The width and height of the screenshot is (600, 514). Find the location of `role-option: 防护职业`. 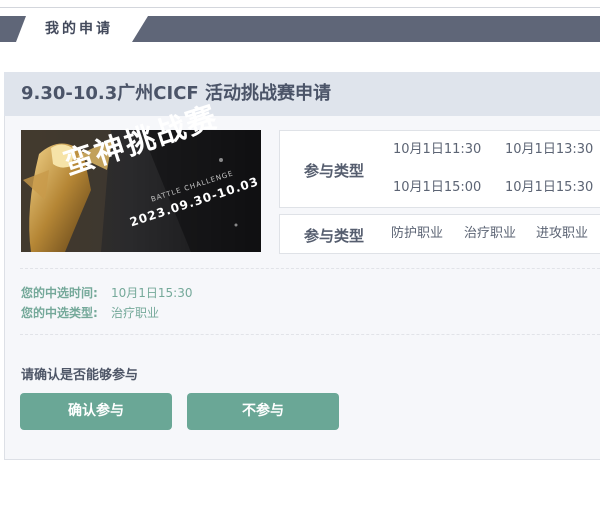

role-option: 防护职业 is located at coordinates (417, 234).